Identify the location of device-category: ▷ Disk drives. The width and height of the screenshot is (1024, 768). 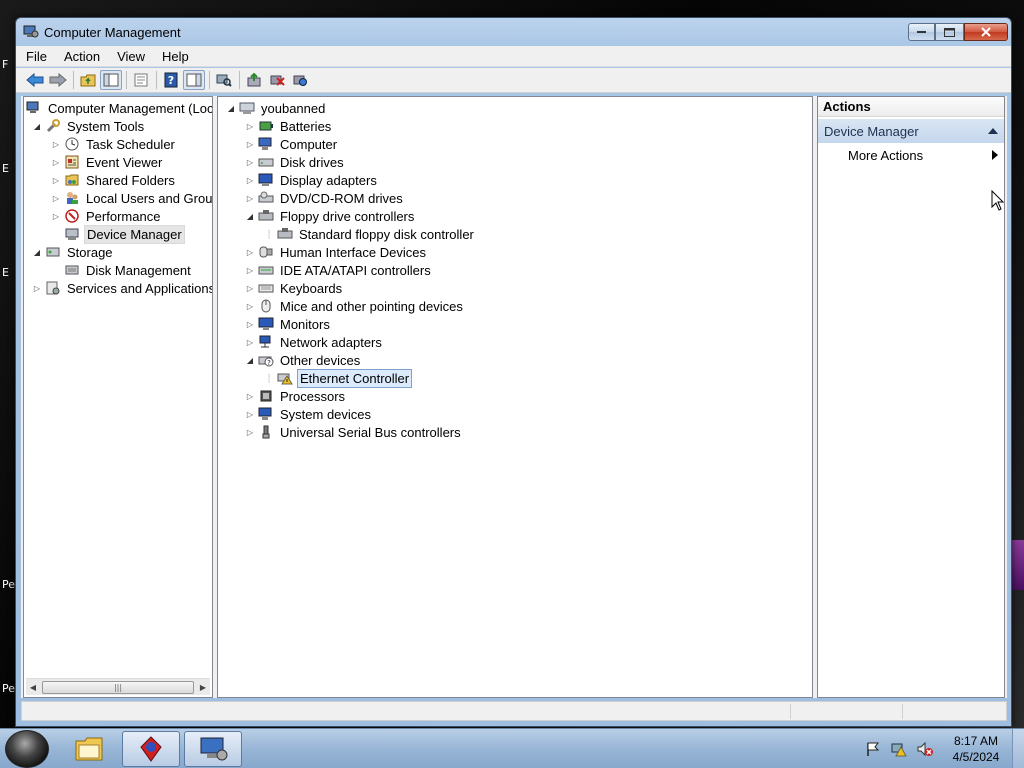
(295, 162).